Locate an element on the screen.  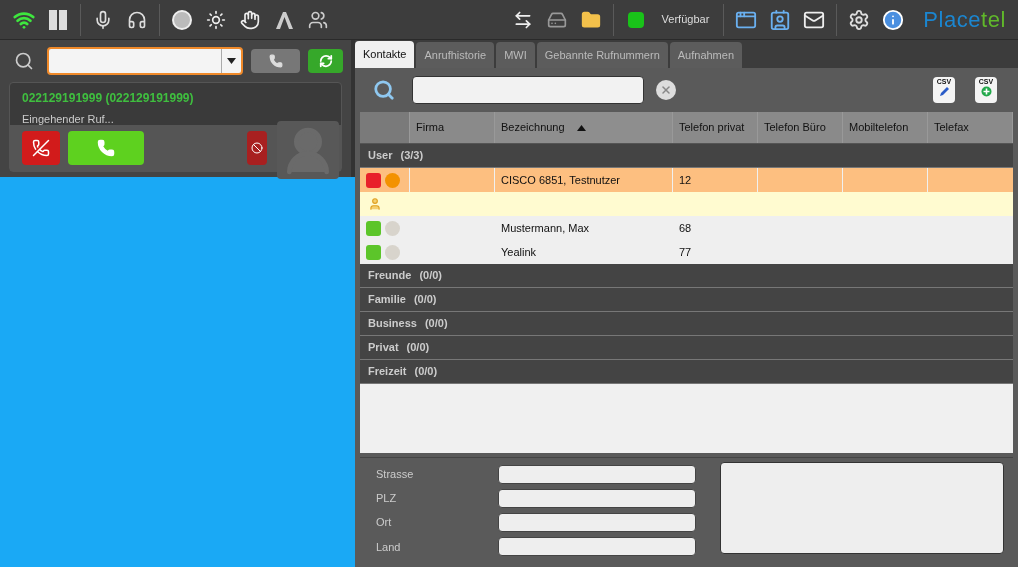
column-header: Telefax is located at coordinates (970, 127).